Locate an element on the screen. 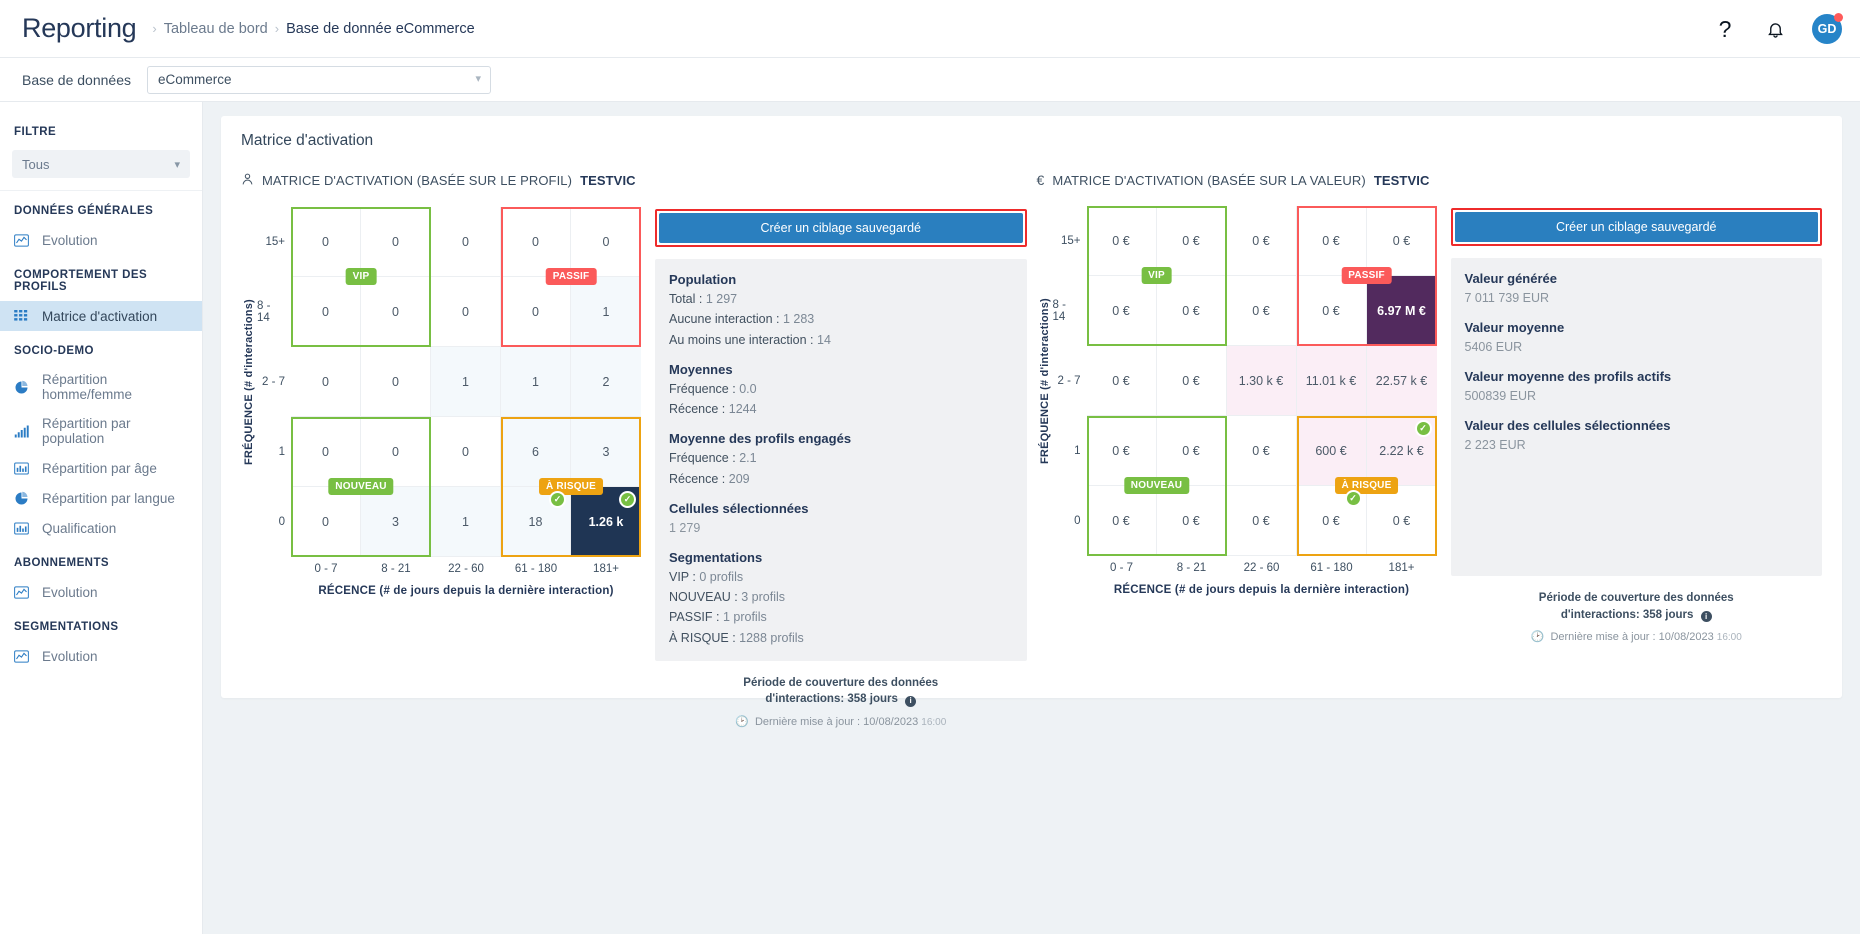 Image resolution: width=1860 pixels, height=934 pixels. valeur-coverage-line2: d'interactions: 358 jours is located at coordinates (1627, 614).